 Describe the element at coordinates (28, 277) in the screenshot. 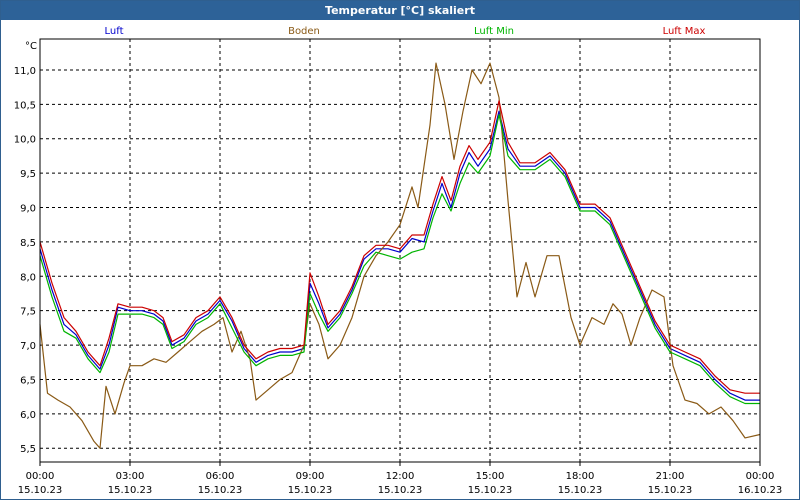

I see `y-tick-label: 8,0` at that location.